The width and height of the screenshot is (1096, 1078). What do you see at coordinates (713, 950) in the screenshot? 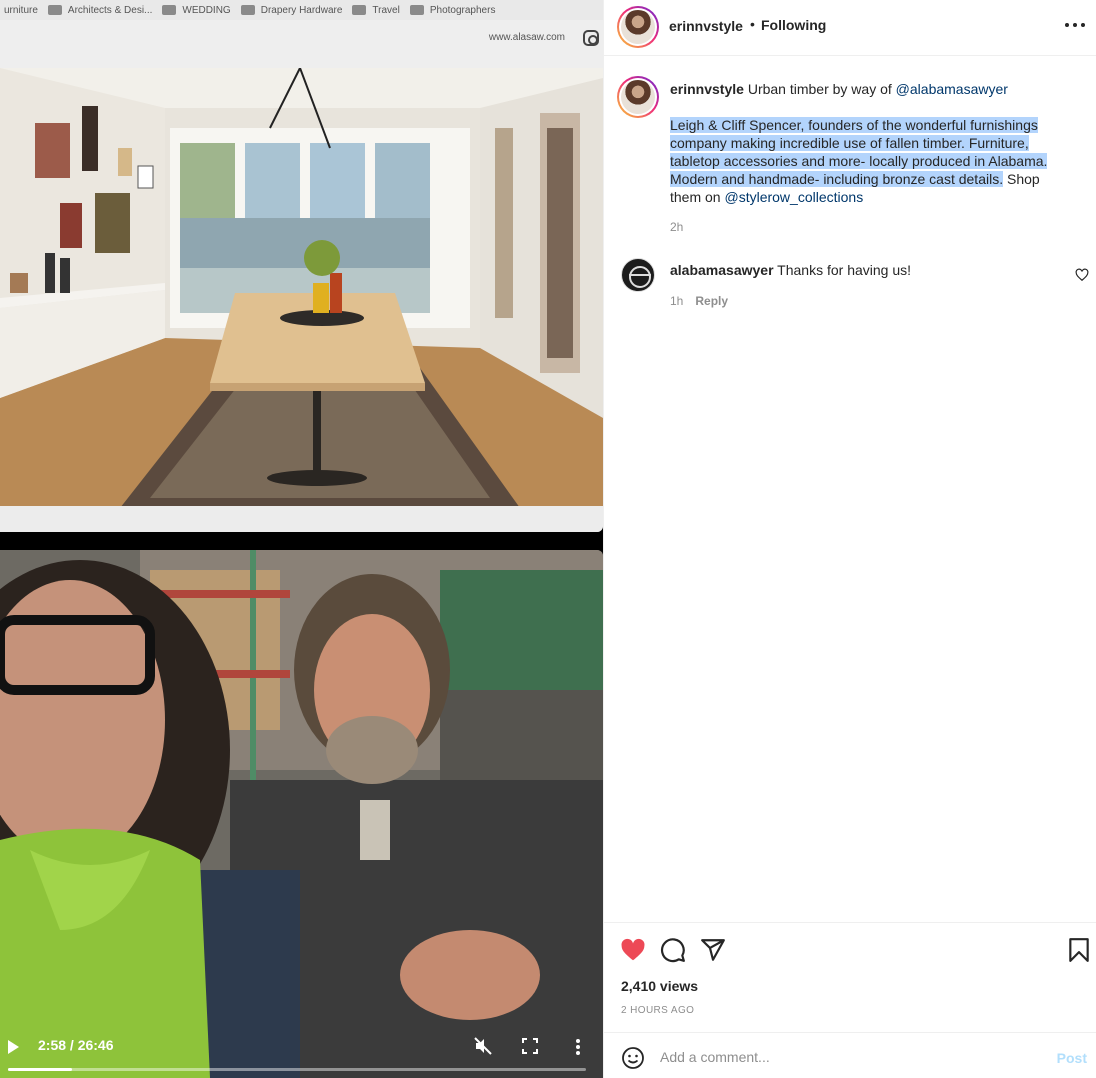
I see `share-paper-plane-icon` at bounding box center [713, 950].